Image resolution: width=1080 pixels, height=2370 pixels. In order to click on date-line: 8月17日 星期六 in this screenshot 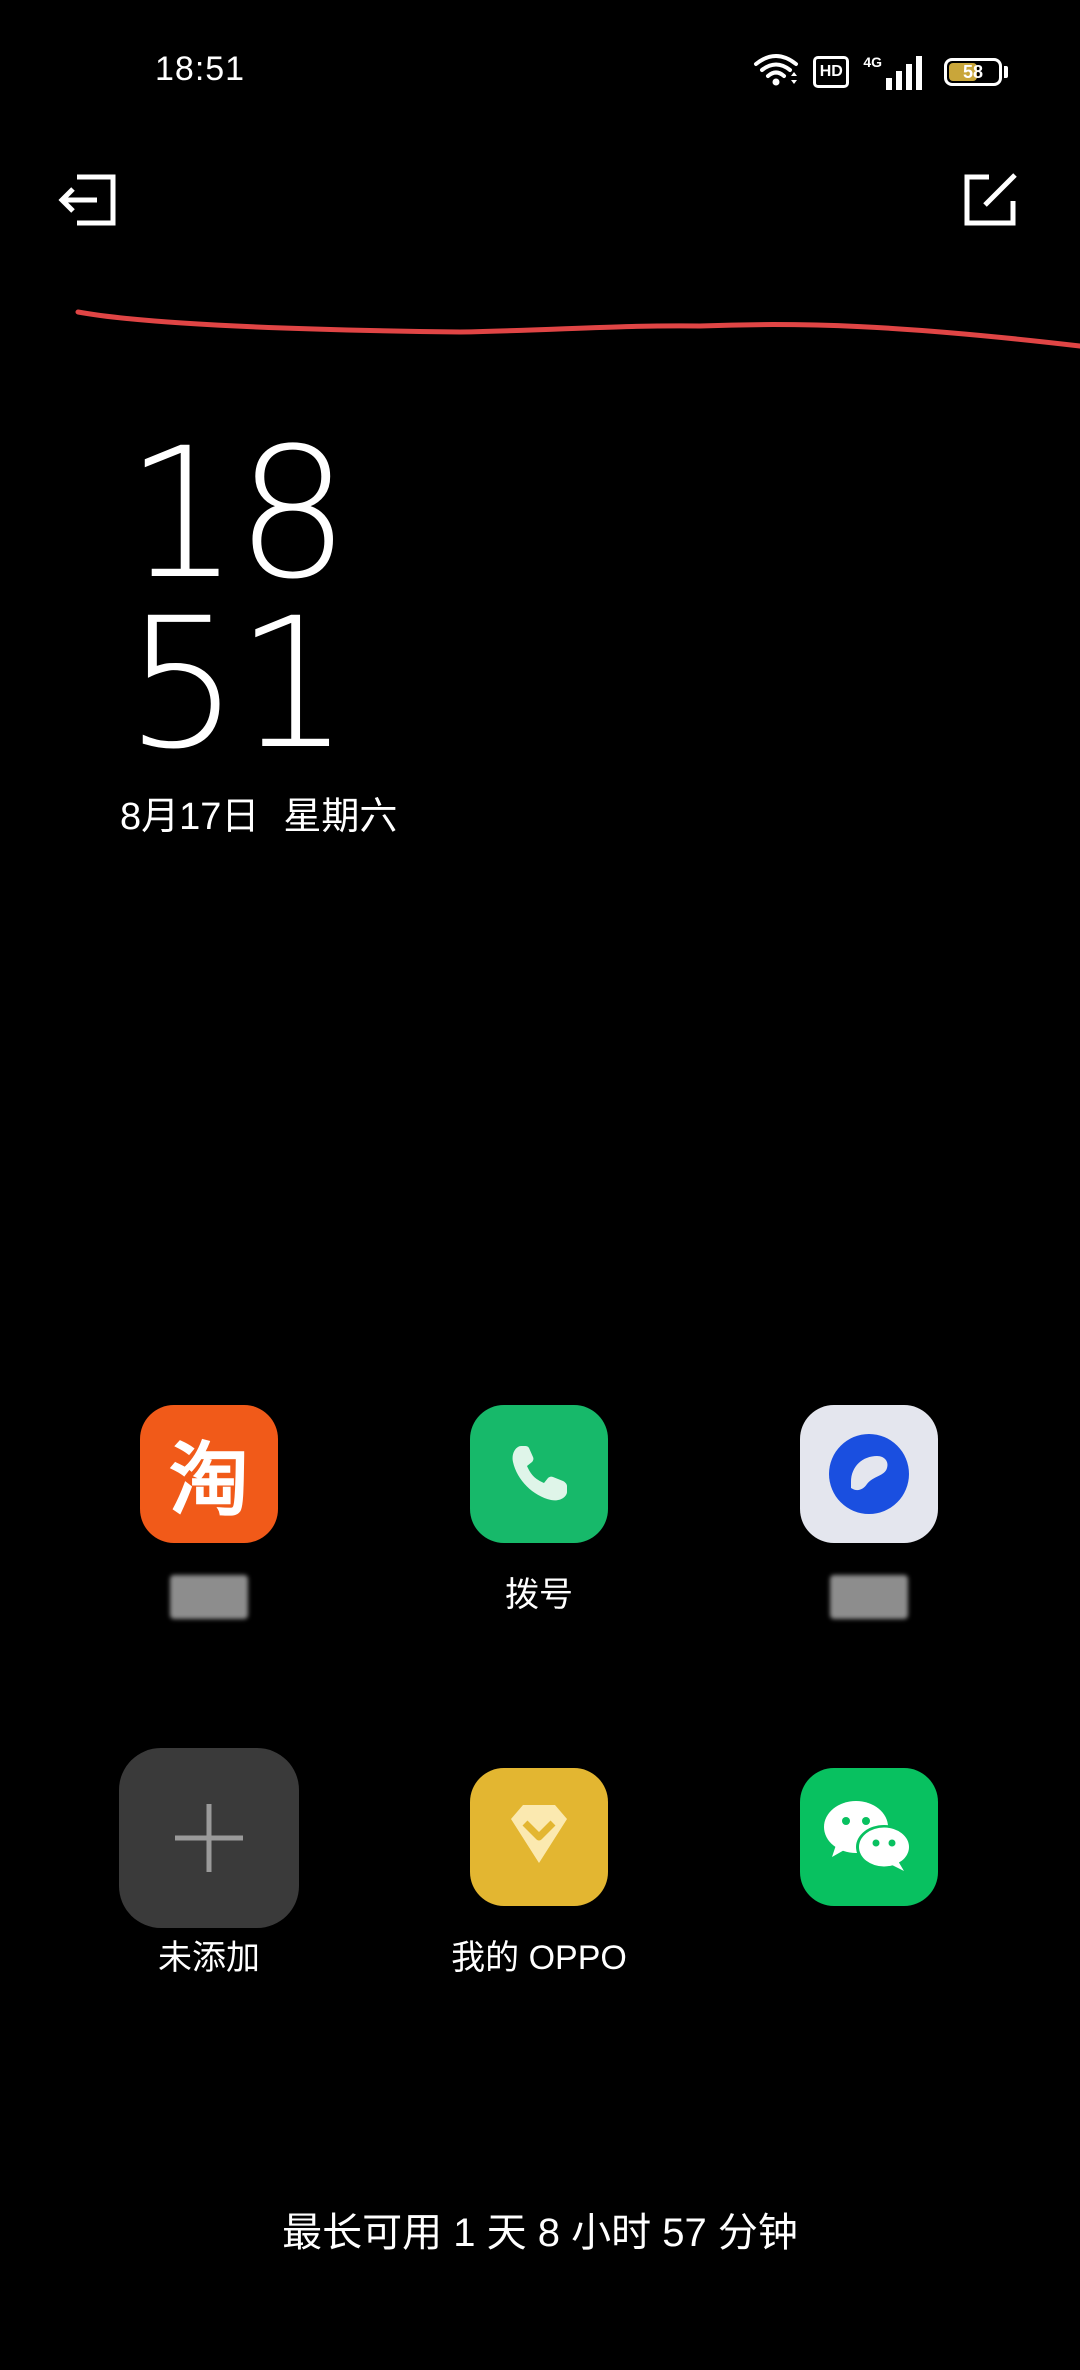, I will do `click(258, 812)`.